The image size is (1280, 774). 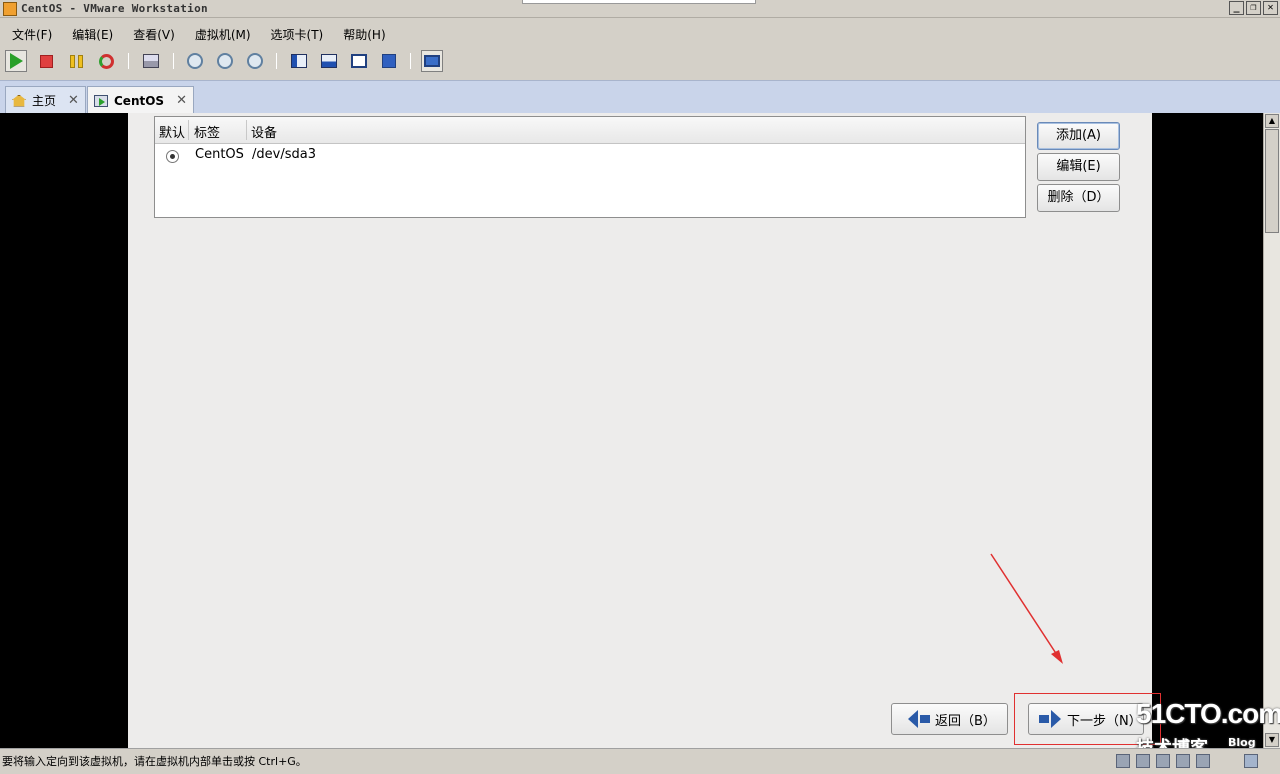 I want to click on console-icon, so click(x=432, y=61).